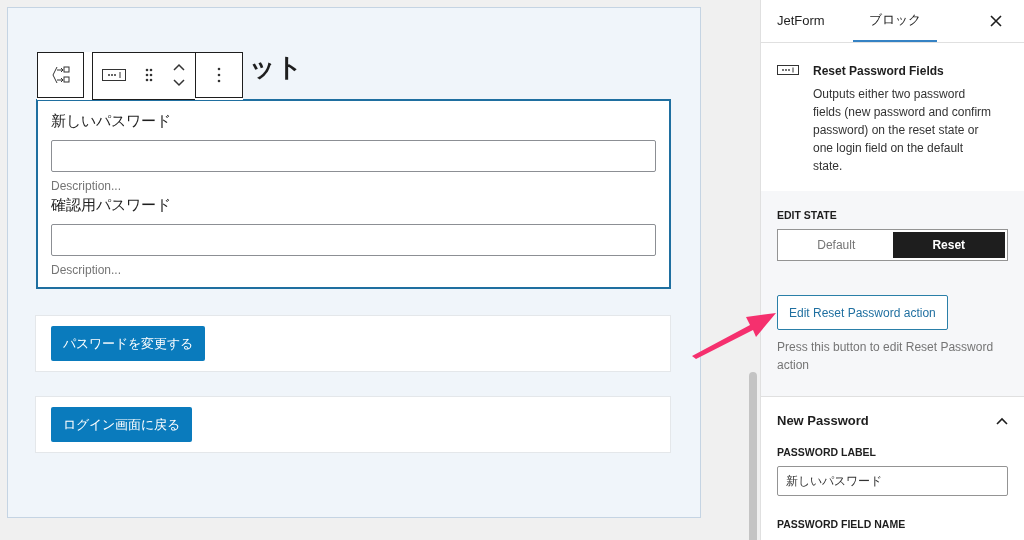 The height and width of the screenshot is (540, 1024). Describe the element at coordinates (807, 215) in the screenshot. I see `section-label: EDIT STATE` at that location.